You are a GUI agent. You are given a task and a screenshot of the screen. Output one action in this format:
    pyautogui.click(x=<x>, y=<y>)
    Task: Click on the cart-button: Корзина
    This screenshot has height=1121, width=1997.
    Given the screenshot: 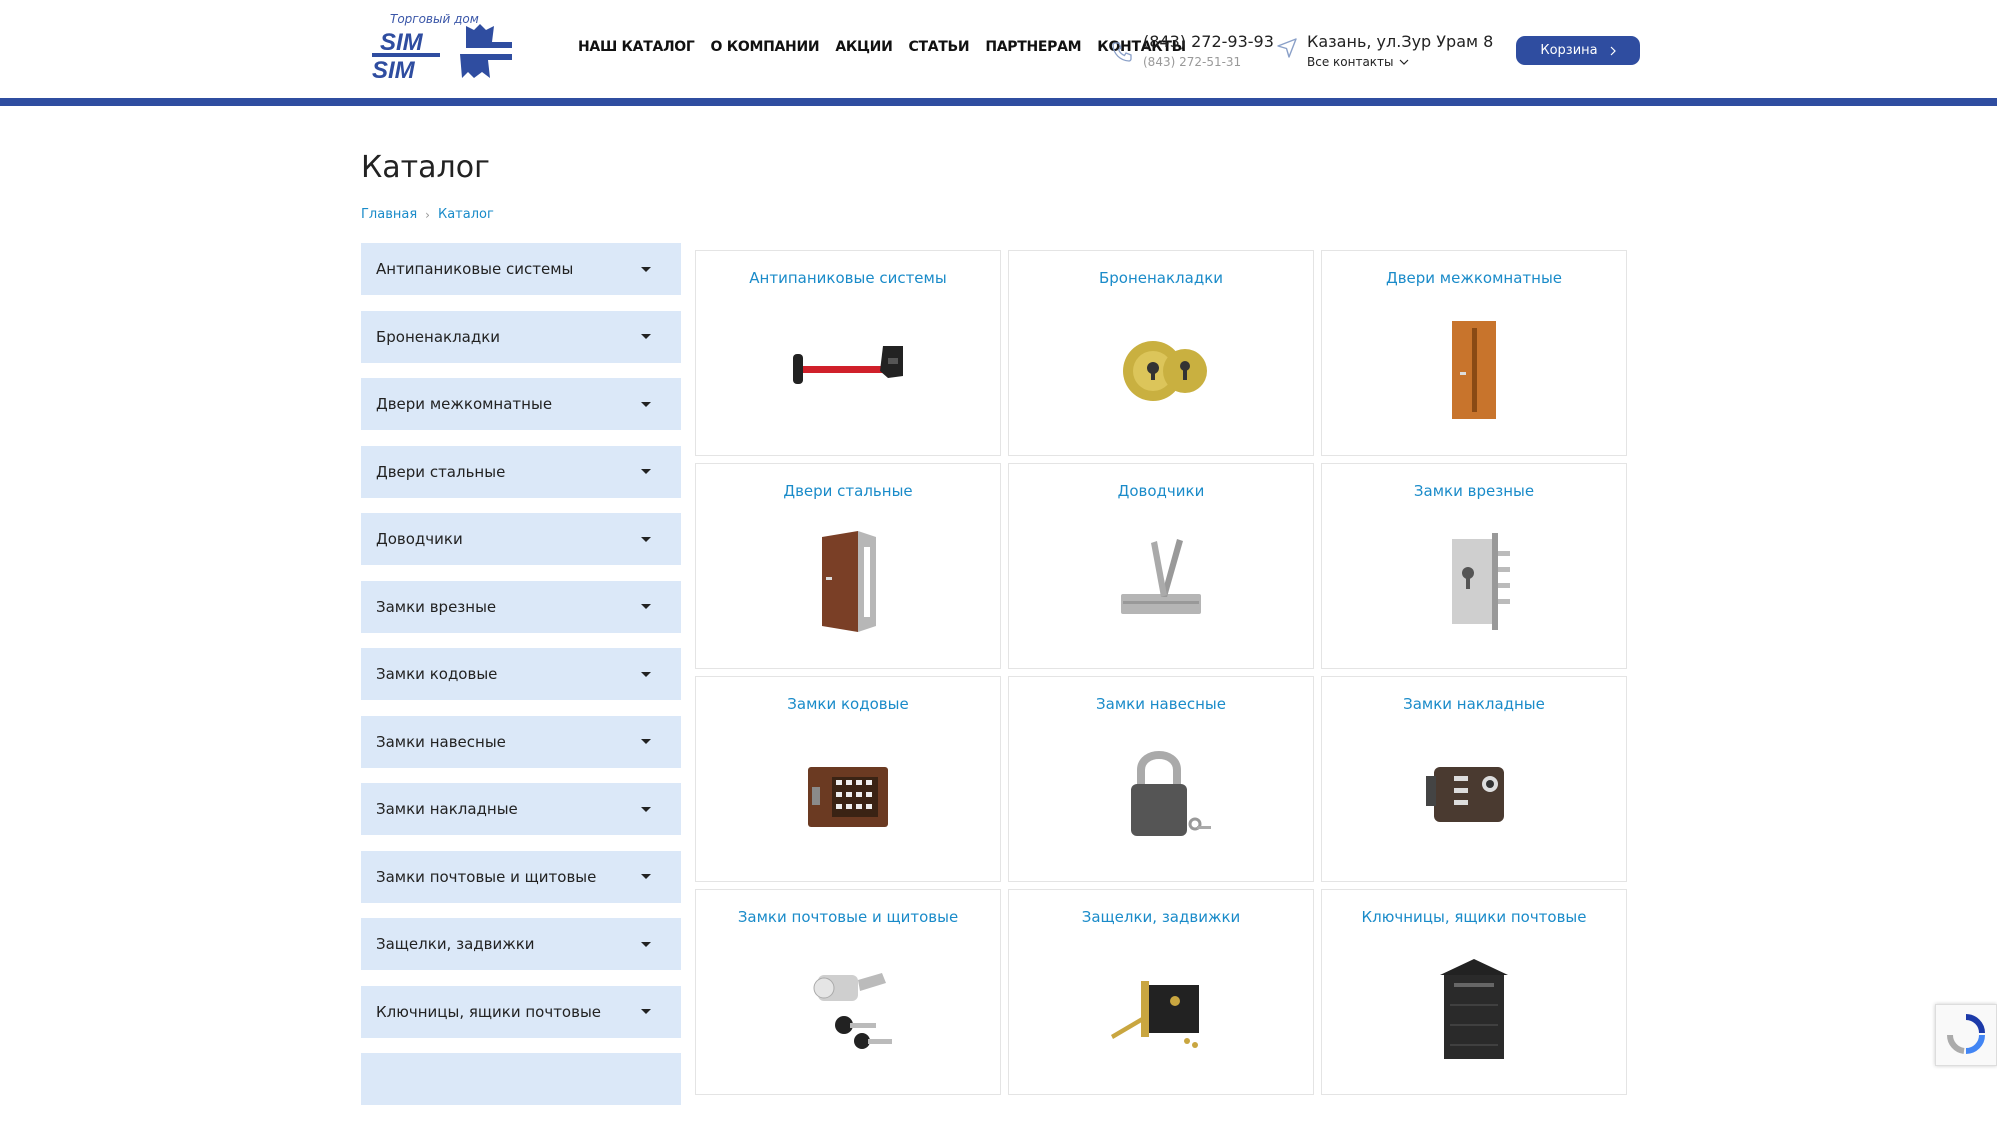 What is the action you would take?
    pyautogui.click(x=1578, y=50)
    